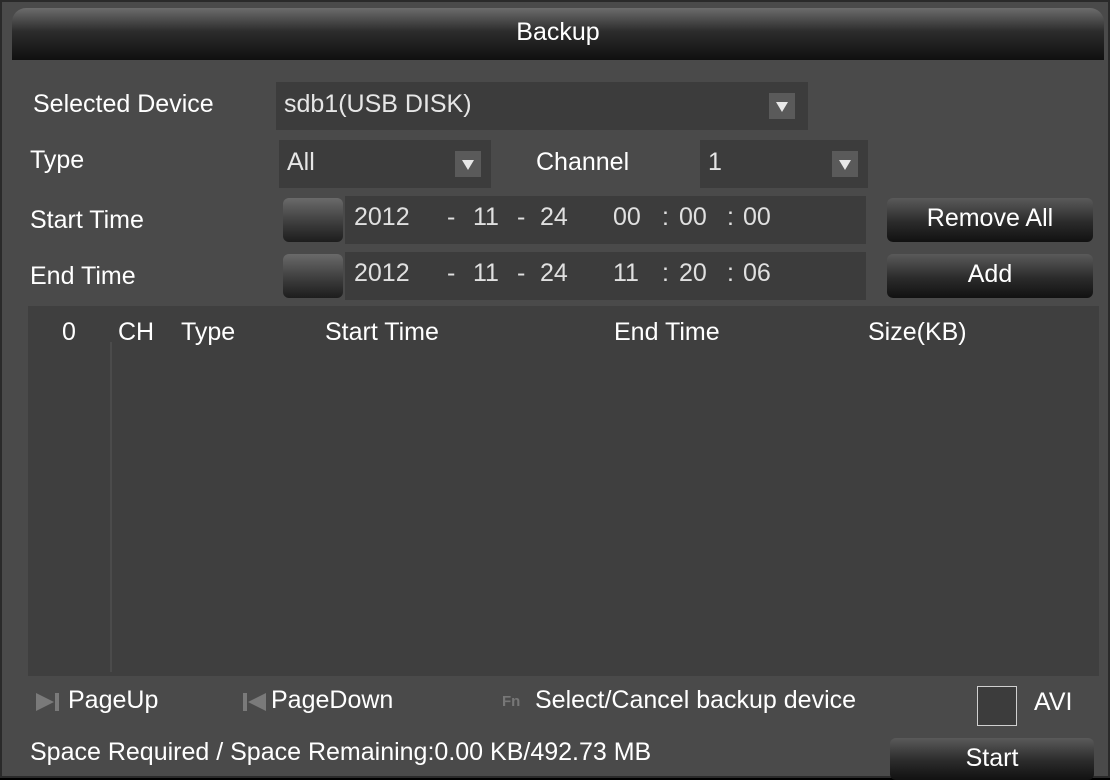  I want to click on window-title: Backup, so click(558, 32).